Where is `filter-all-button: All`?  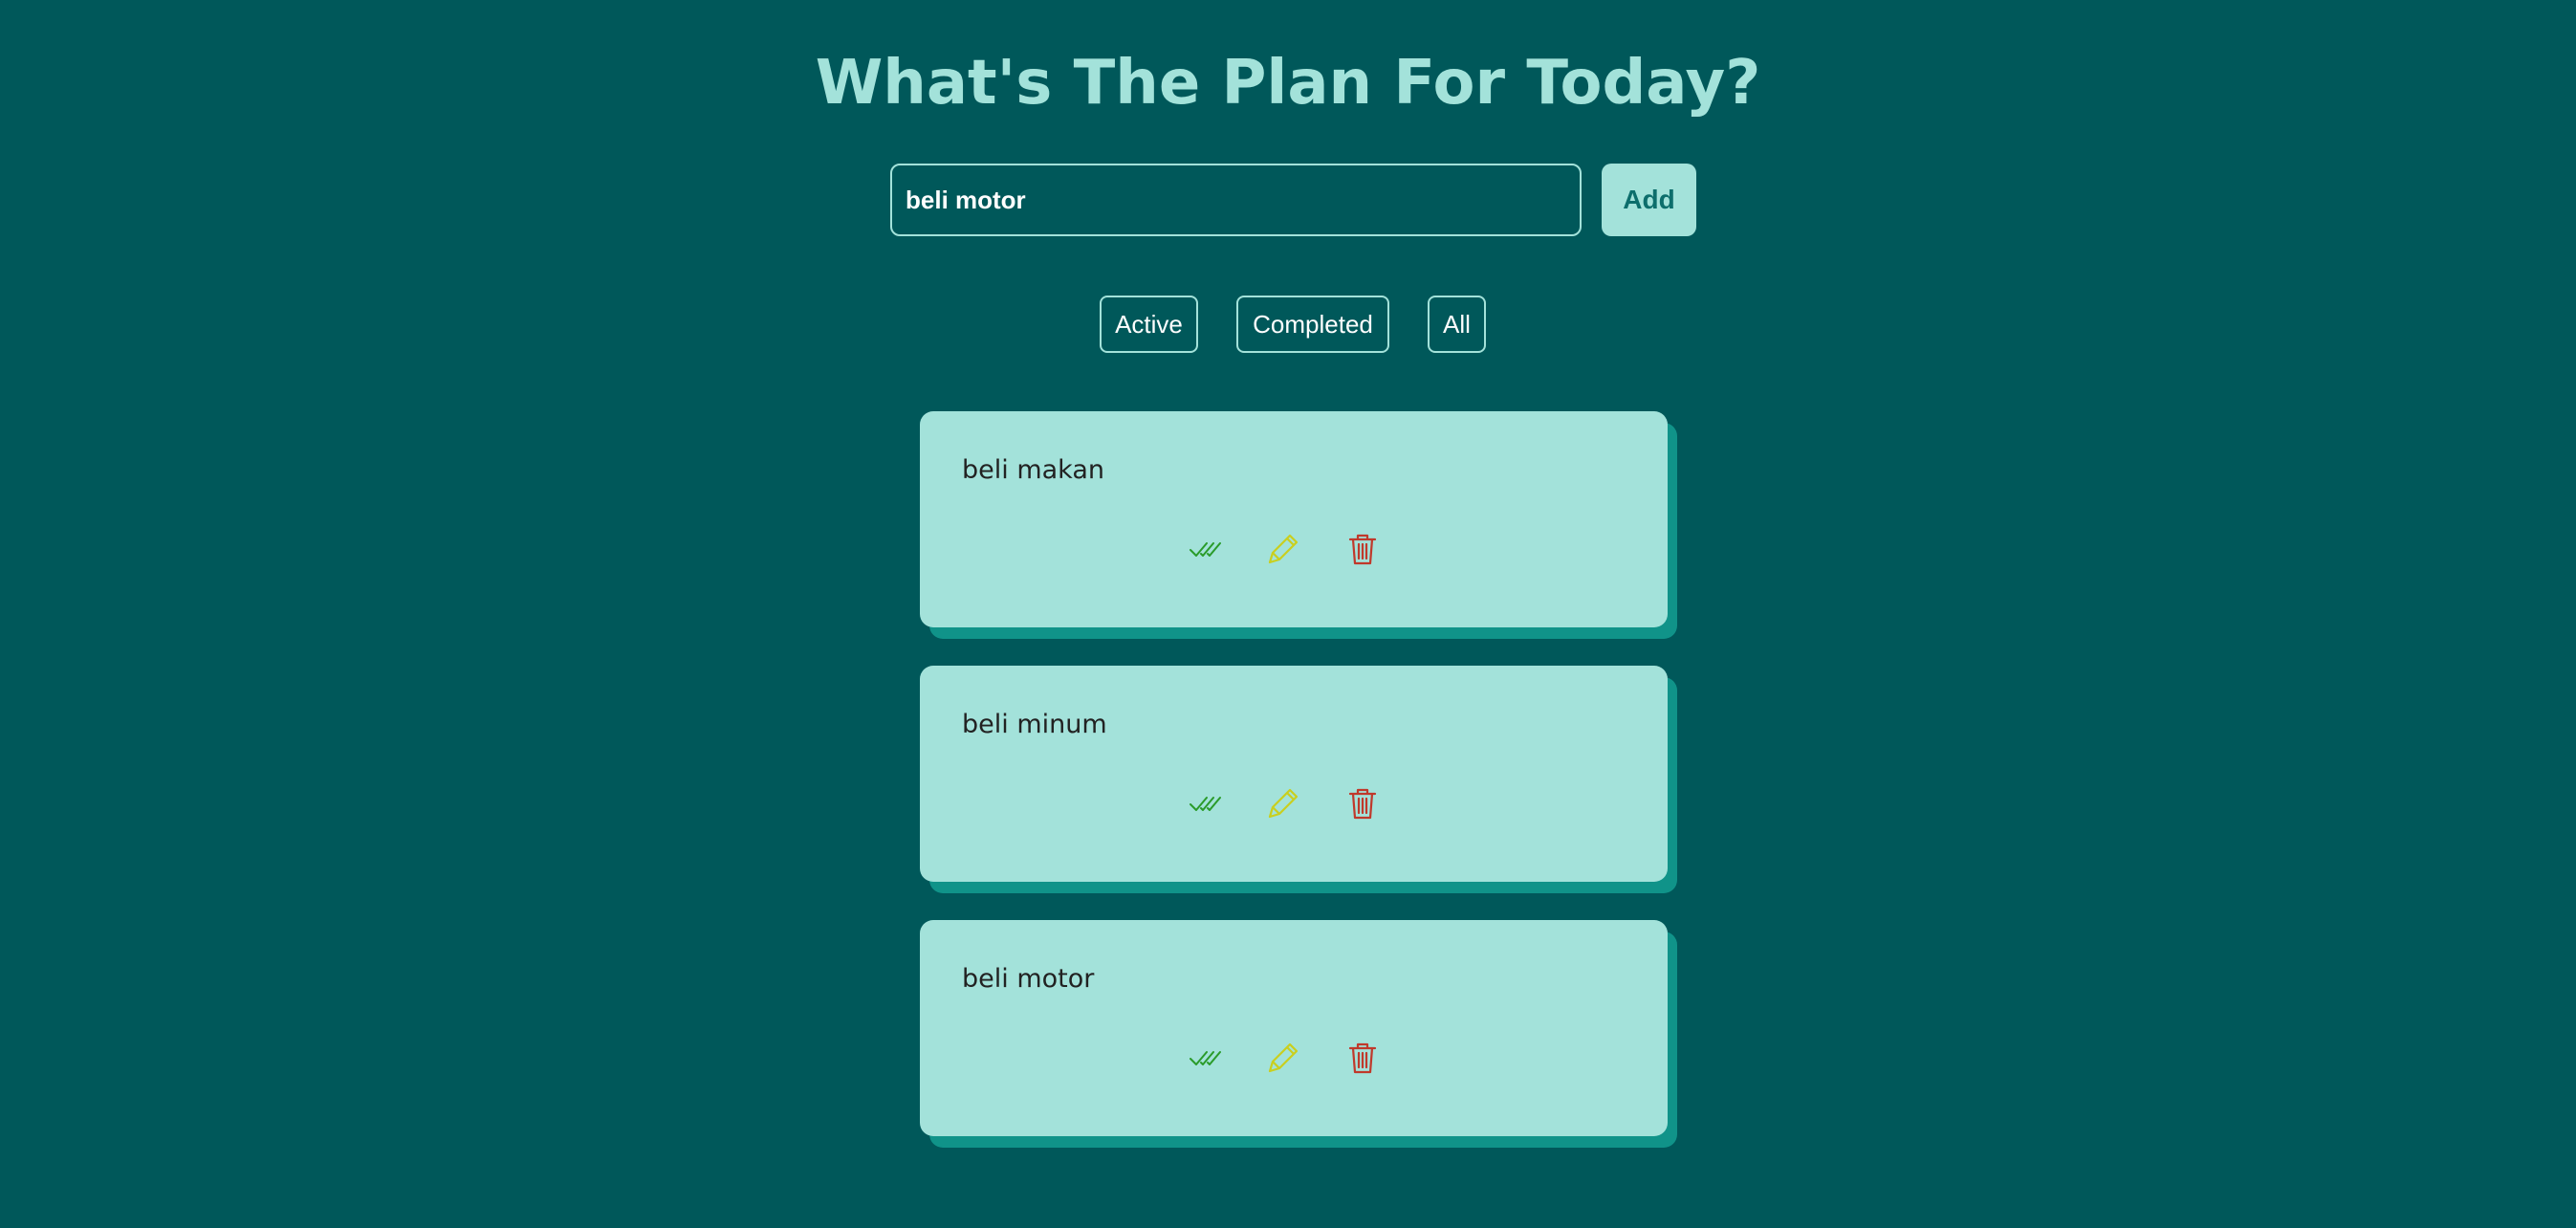 filter-all-button: All is located at coordinates (1457, 325).